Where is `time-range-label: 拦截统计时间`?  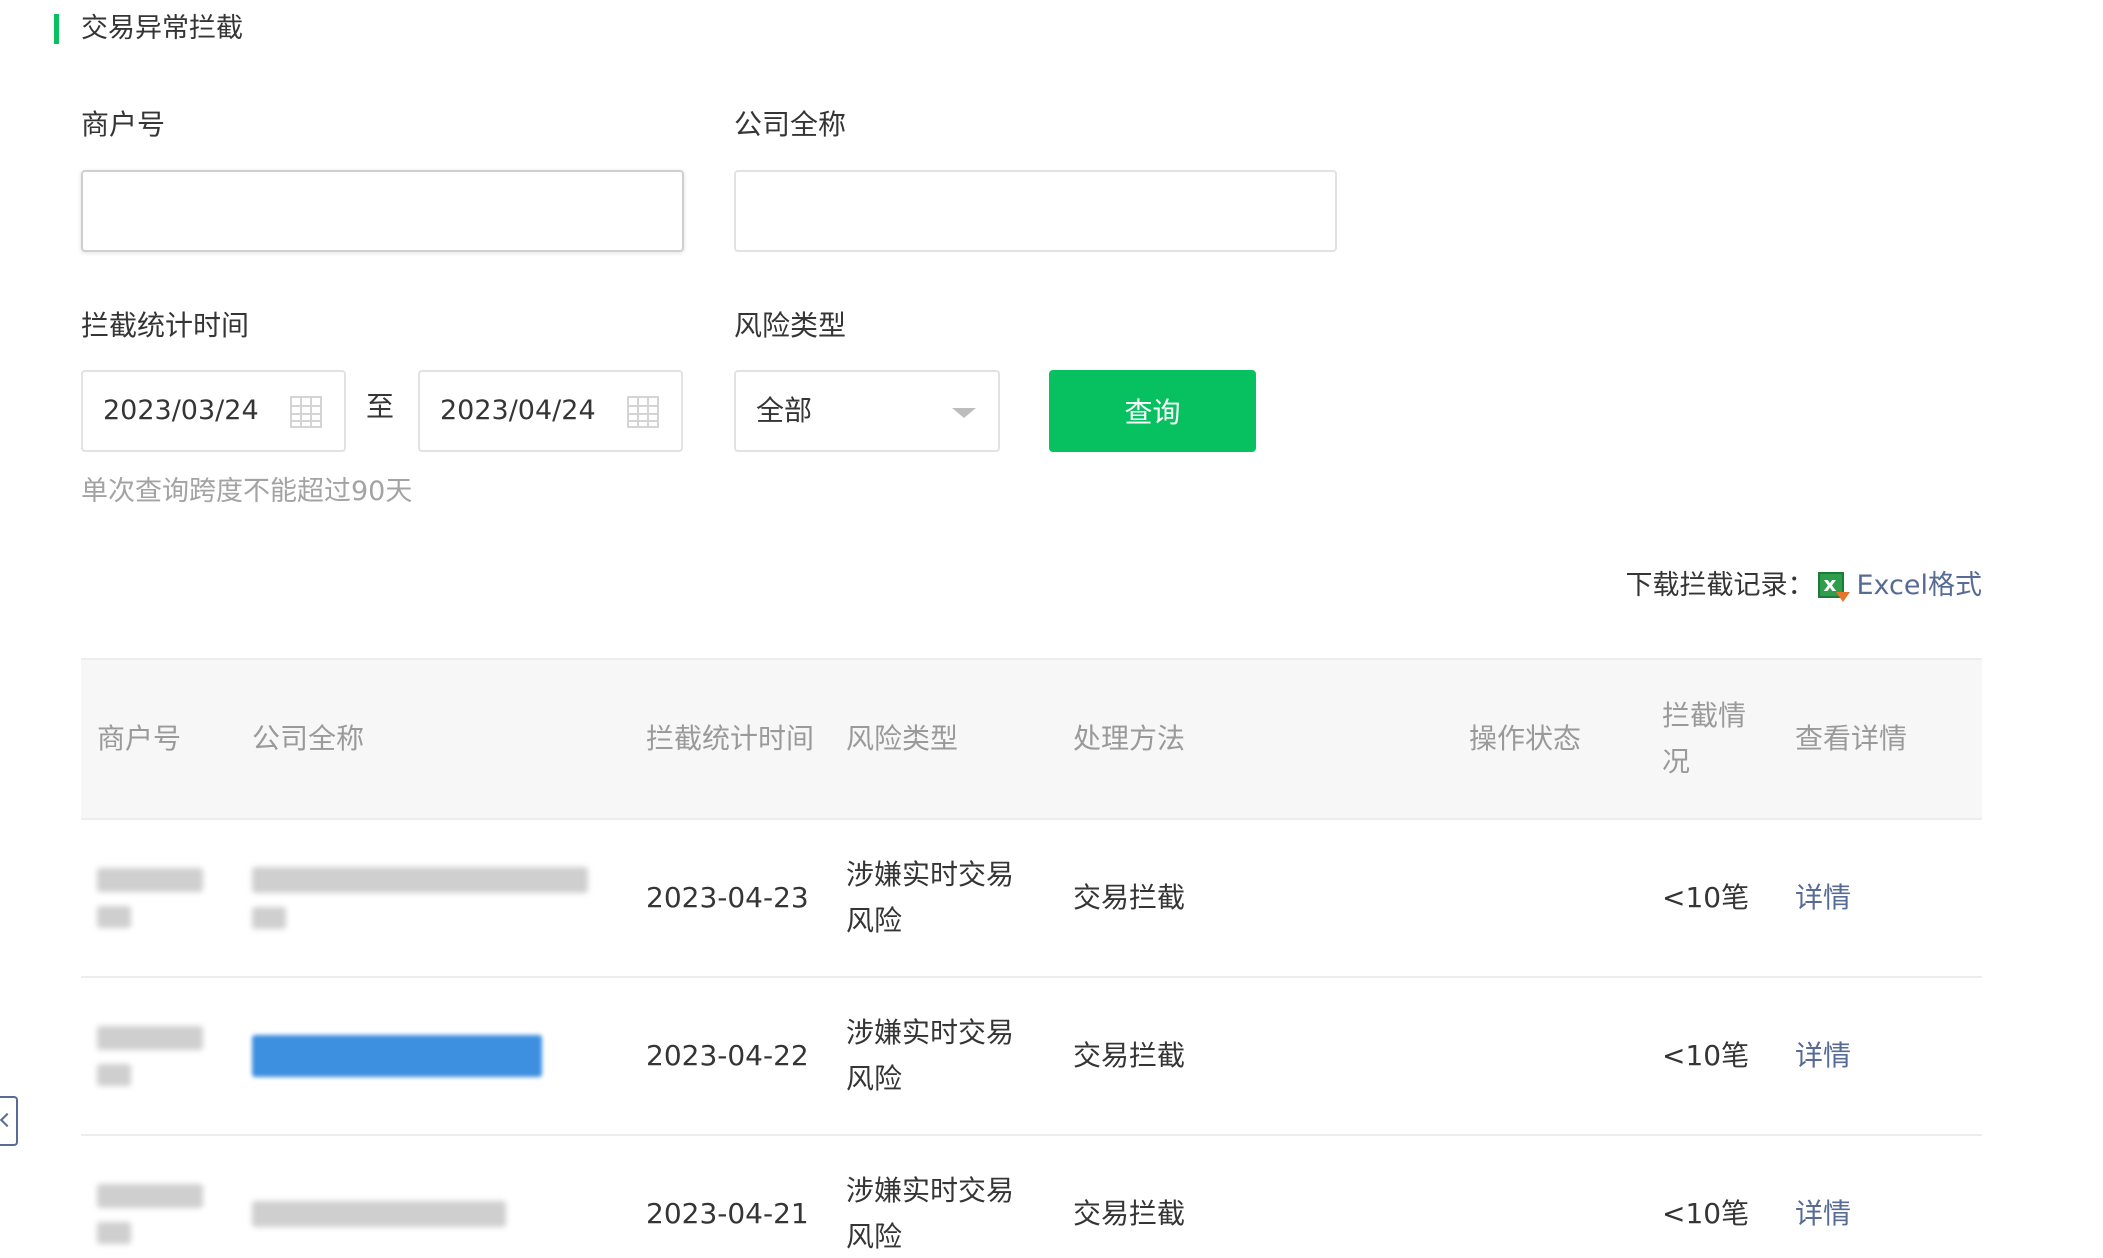
time-range-label: 拦截统计时间 is located at coordinates (165, 325).